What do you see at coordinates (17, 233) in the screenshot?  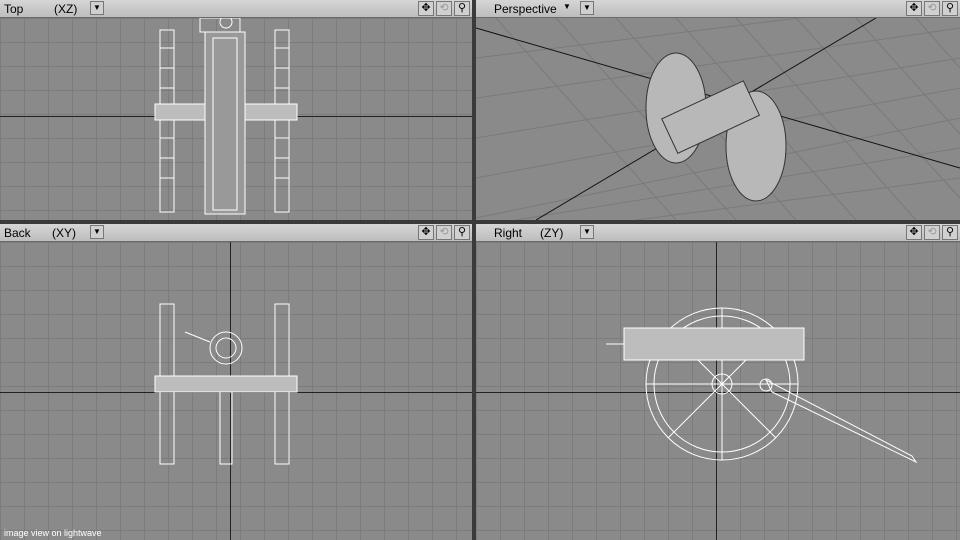 I see `viewport-title: Back` at bounding box center [17, 233].